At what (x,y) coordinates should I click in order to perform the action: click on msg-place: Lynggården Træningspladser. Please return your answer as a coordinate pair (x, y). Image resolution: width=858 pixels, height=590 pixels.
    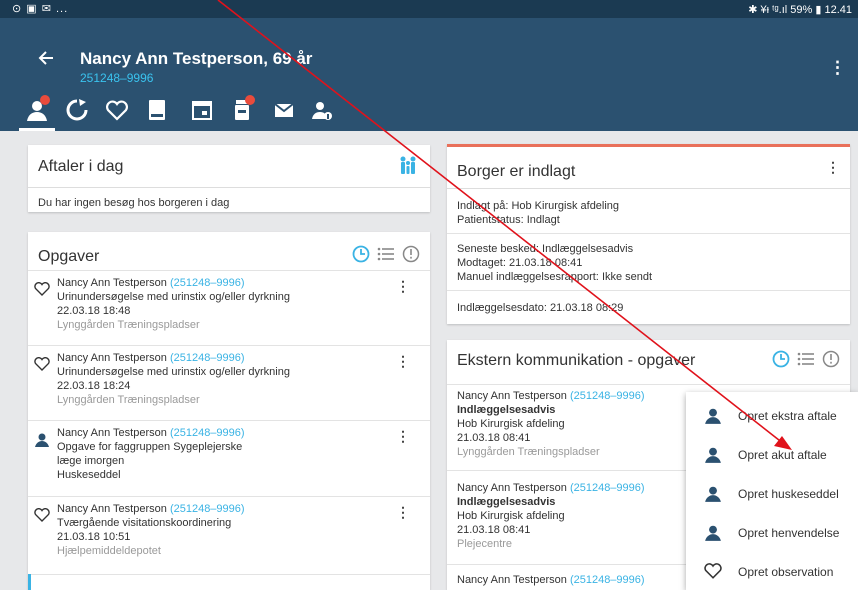
    Looking at the image, I should click on (528, 452).